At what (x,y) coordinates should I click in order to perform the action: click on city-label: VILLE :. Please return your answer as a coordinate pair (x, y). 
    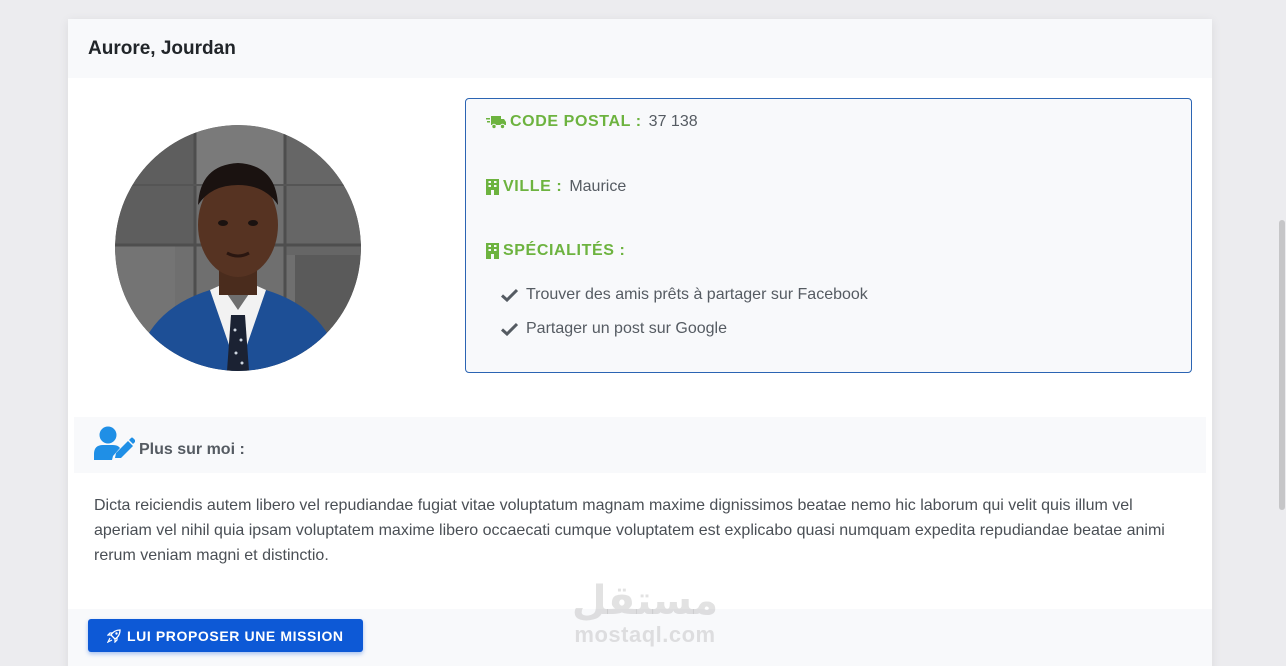
    Looking at the image, I should click on (533, 186).